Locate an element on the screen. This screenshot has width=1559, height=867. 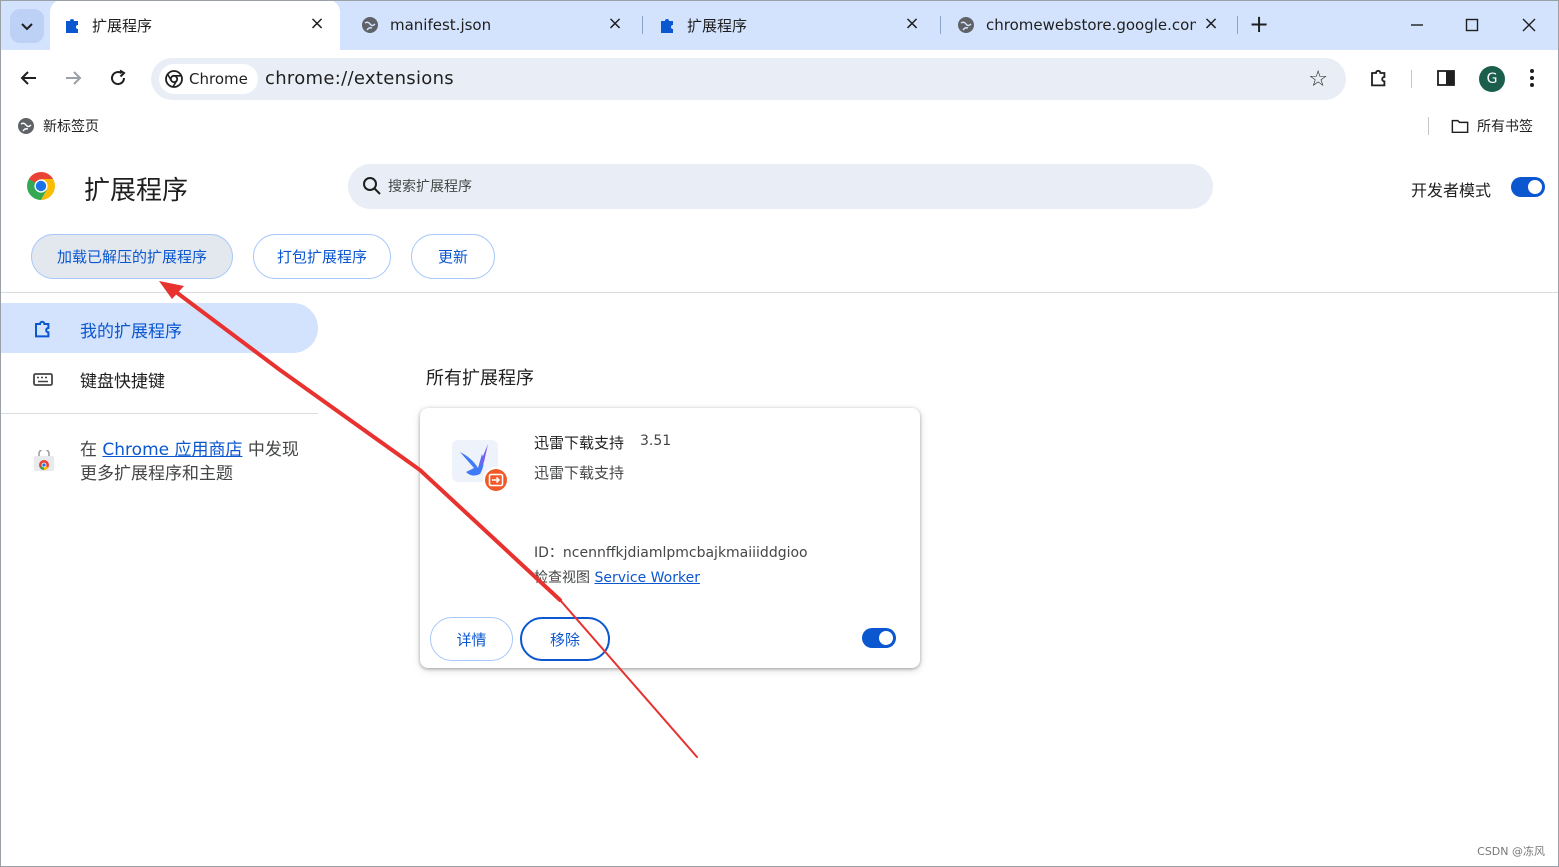
extension-id: ID：ncennffkjdiamlpmcbajkmaiiiddgioo is located at coordinates (671, 553).